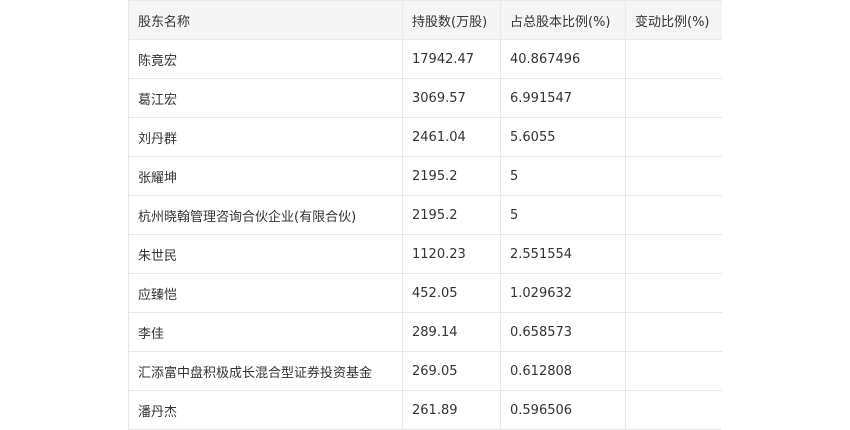 The image size is (850, 430). I want to click on table-row: 李佳 289.14 0.658573, so click(425, 332).